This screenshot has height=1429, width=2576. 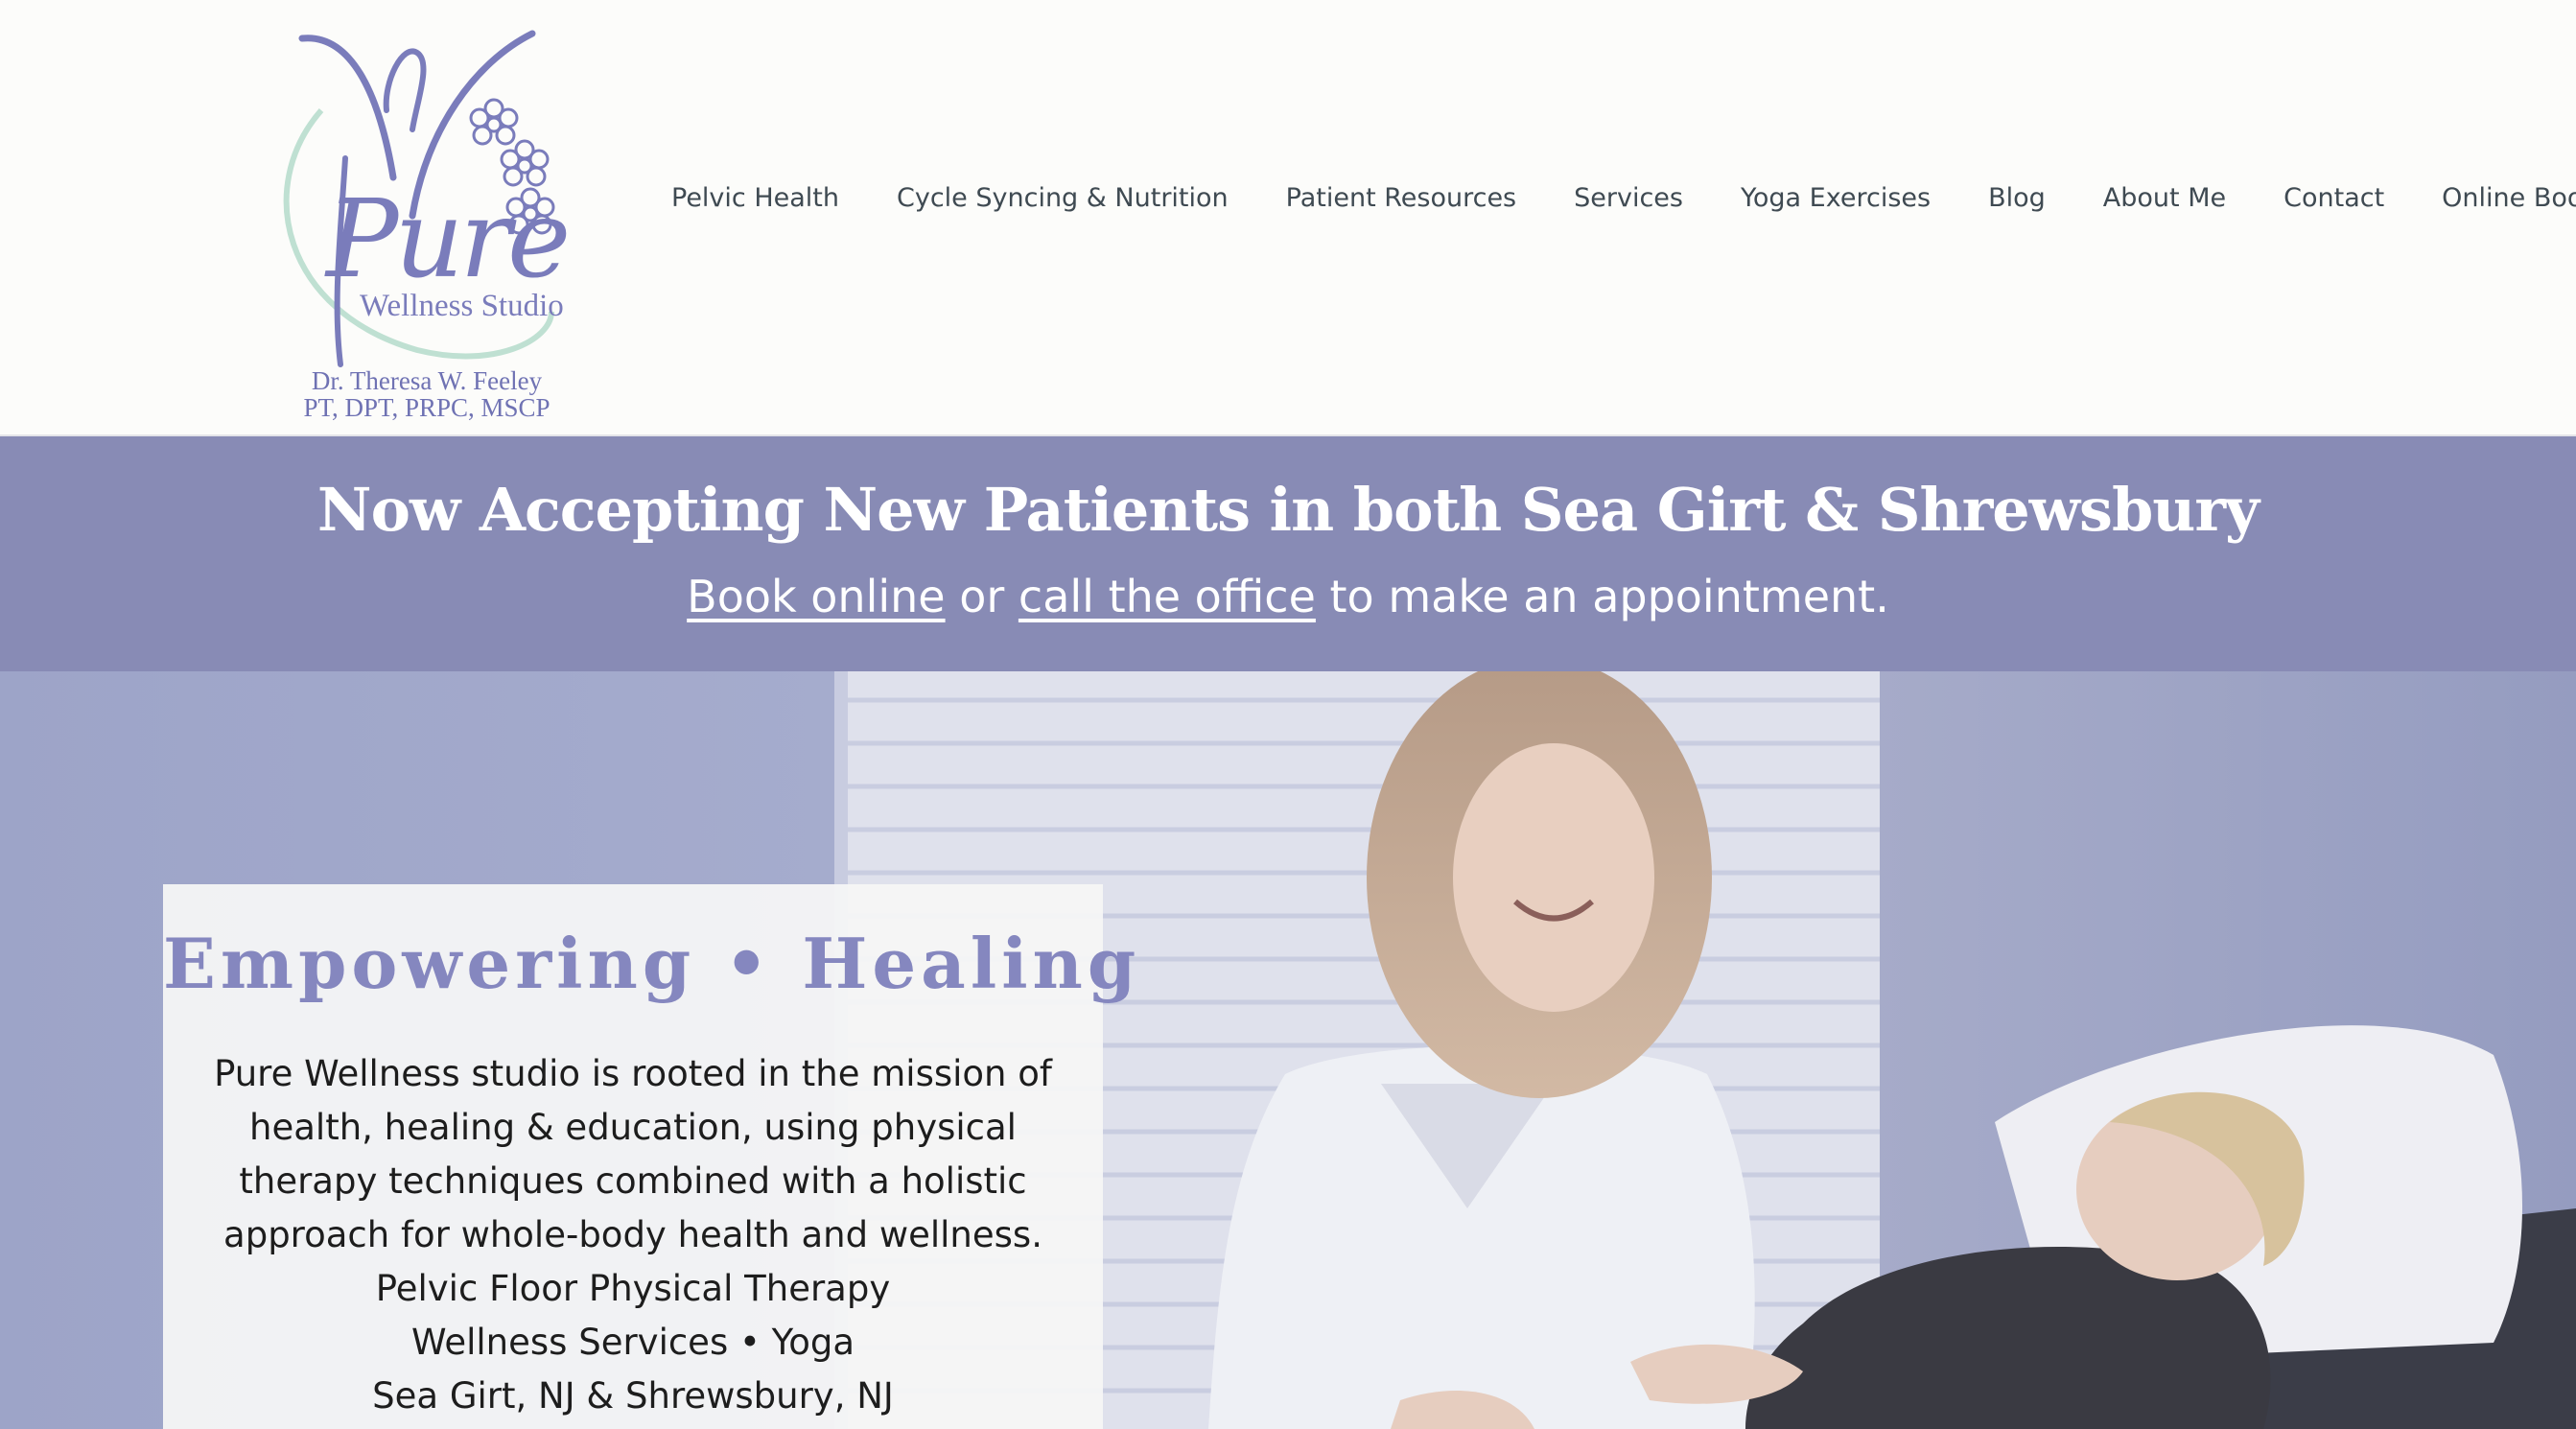 What do you see at coordinates (426, 407) in the screenshot?
I see `logo-credentials: PT, DPT, PRPC, MSCP` at bounding box center [426, 407].